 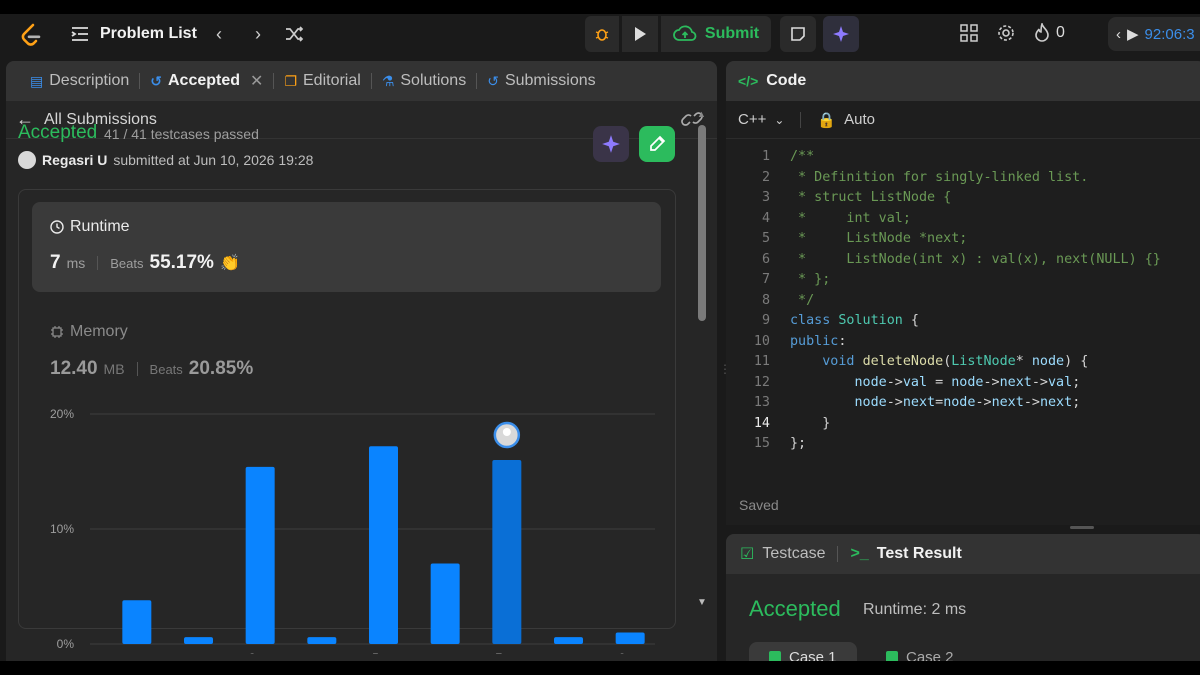 What do you see at coordinates (290, 80) in the screenshot?
I see `book-icon: ❐` at bounding box center [290, 80].